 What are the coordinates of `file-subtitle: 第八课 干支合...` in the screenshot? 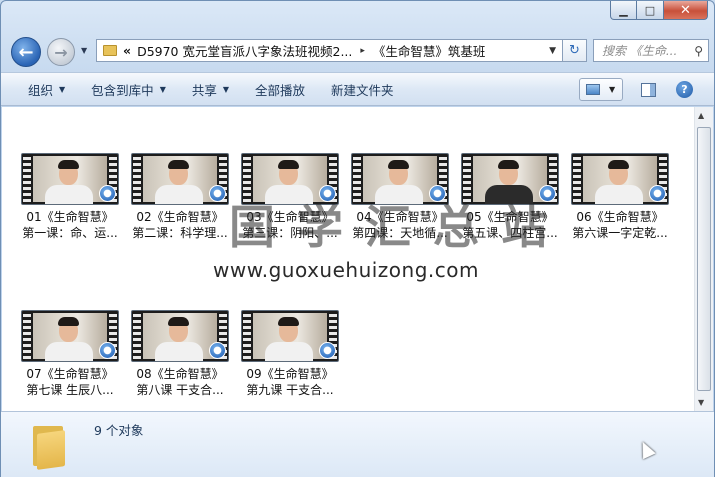 It's located at (180, 390).